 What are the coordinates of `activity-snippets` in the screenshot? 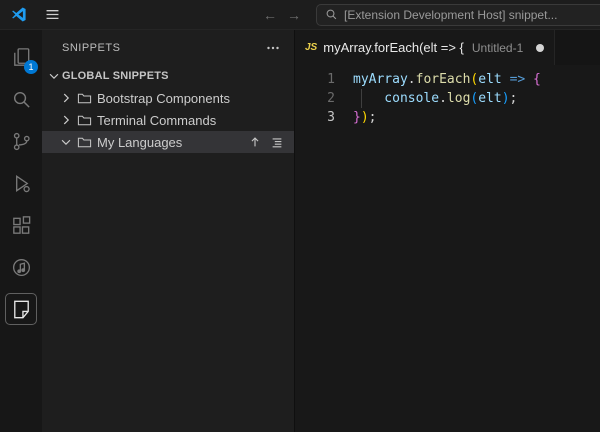 It's located at (21, 309).